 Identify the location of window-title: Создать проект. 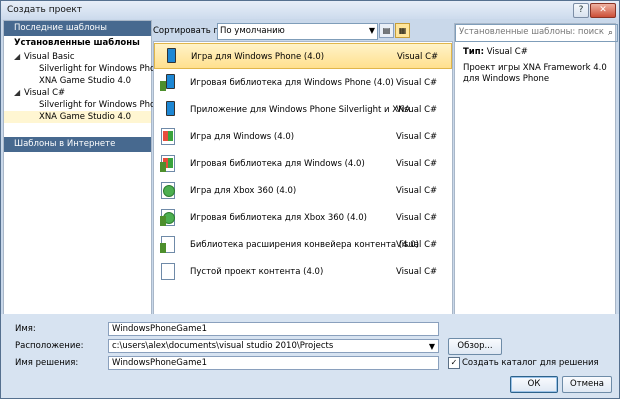
(45, 10).